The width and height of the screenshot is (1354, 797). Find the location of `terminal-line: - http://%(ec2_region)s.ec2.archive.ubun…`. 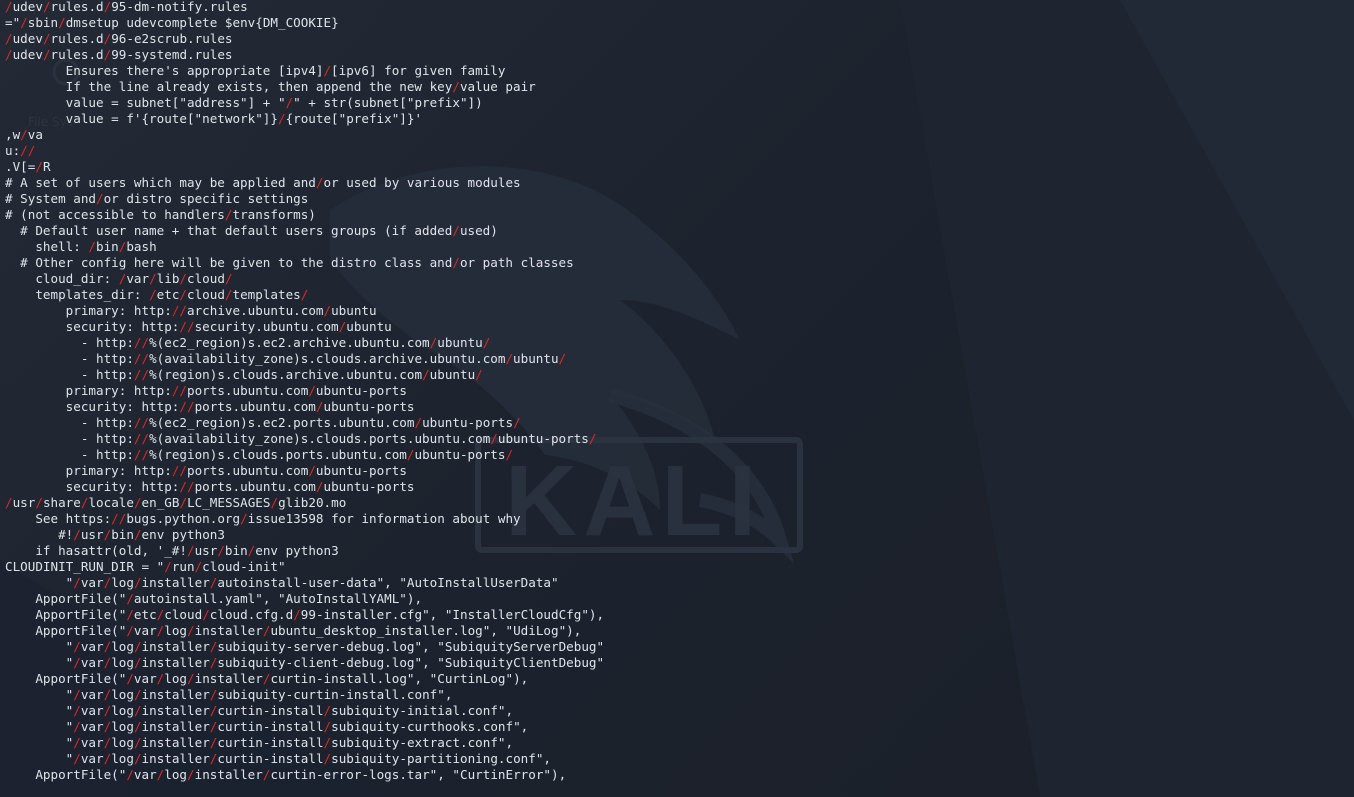

terminal-line: - http://%(ec2_region)s.ec2.archive.ubun… is located at coordinates (248, 342).